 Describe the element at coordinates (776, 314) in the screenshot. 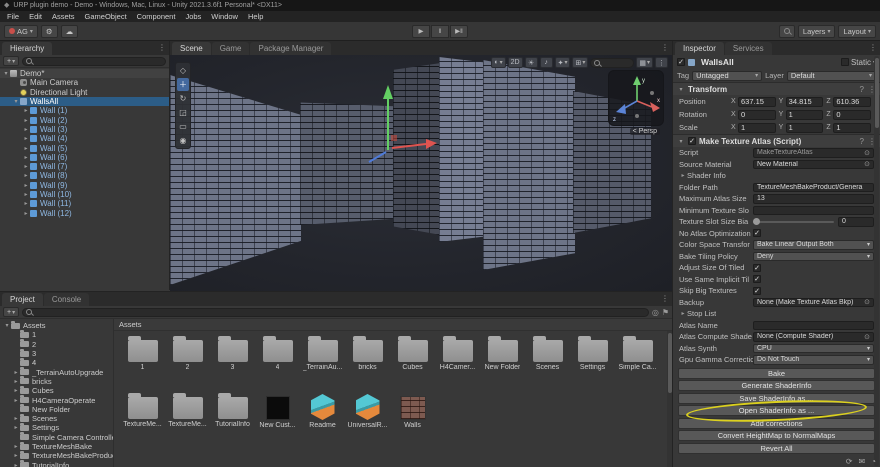

I see `field-stop-list: ▸ Stop List` at that location.